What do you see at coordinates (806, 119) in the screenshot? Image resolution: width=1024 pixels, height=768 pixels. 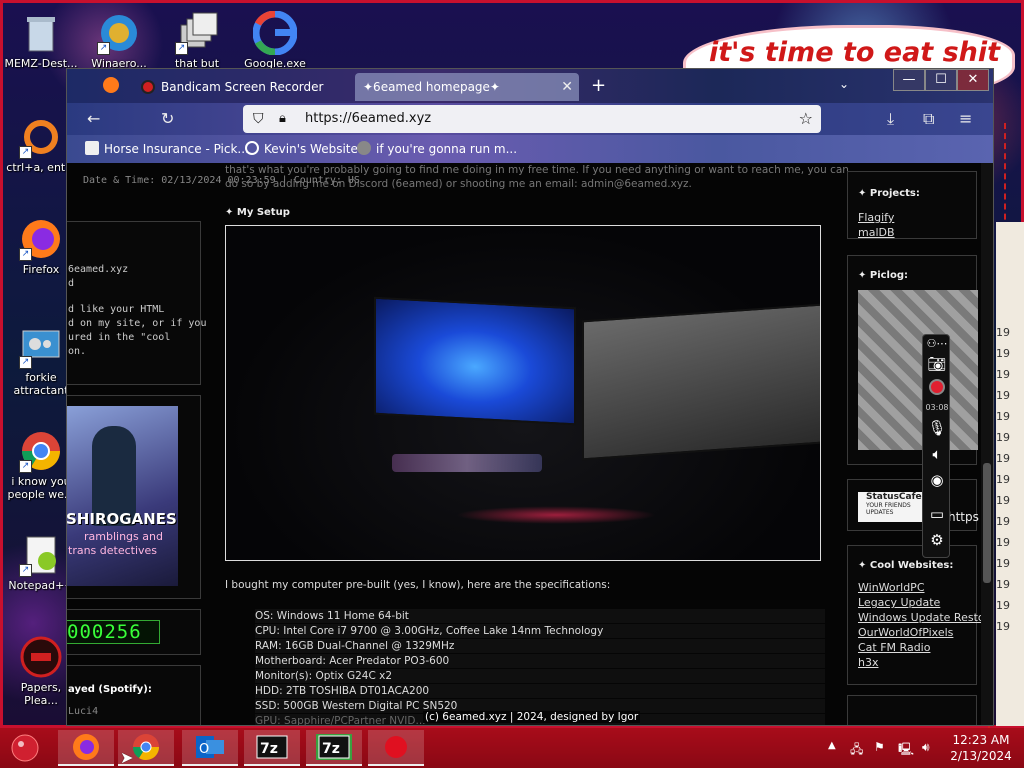 I see `bookmark-star-icon: ☆` at bounding box center [806, 119].